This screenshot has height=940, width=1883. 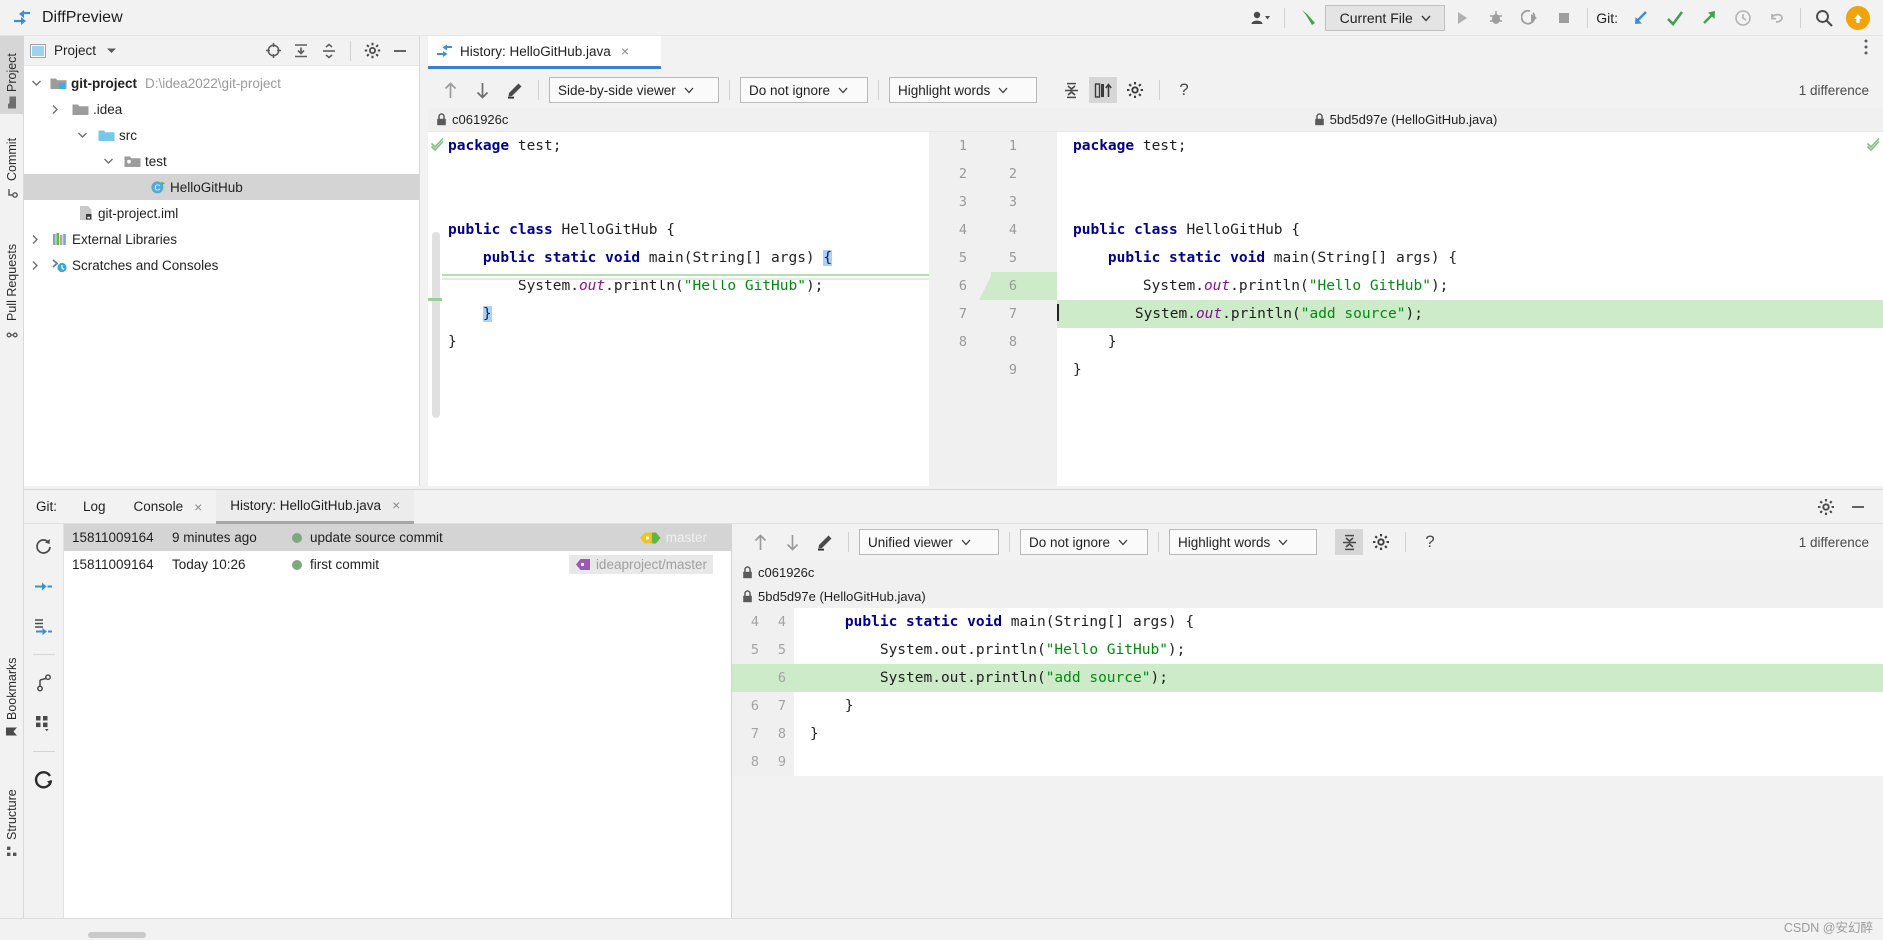 What do you see at coordinates (963, 90) in the screenshot?
I see `highlight-mode-select: Highlight words` at bounding box center [963, 90].